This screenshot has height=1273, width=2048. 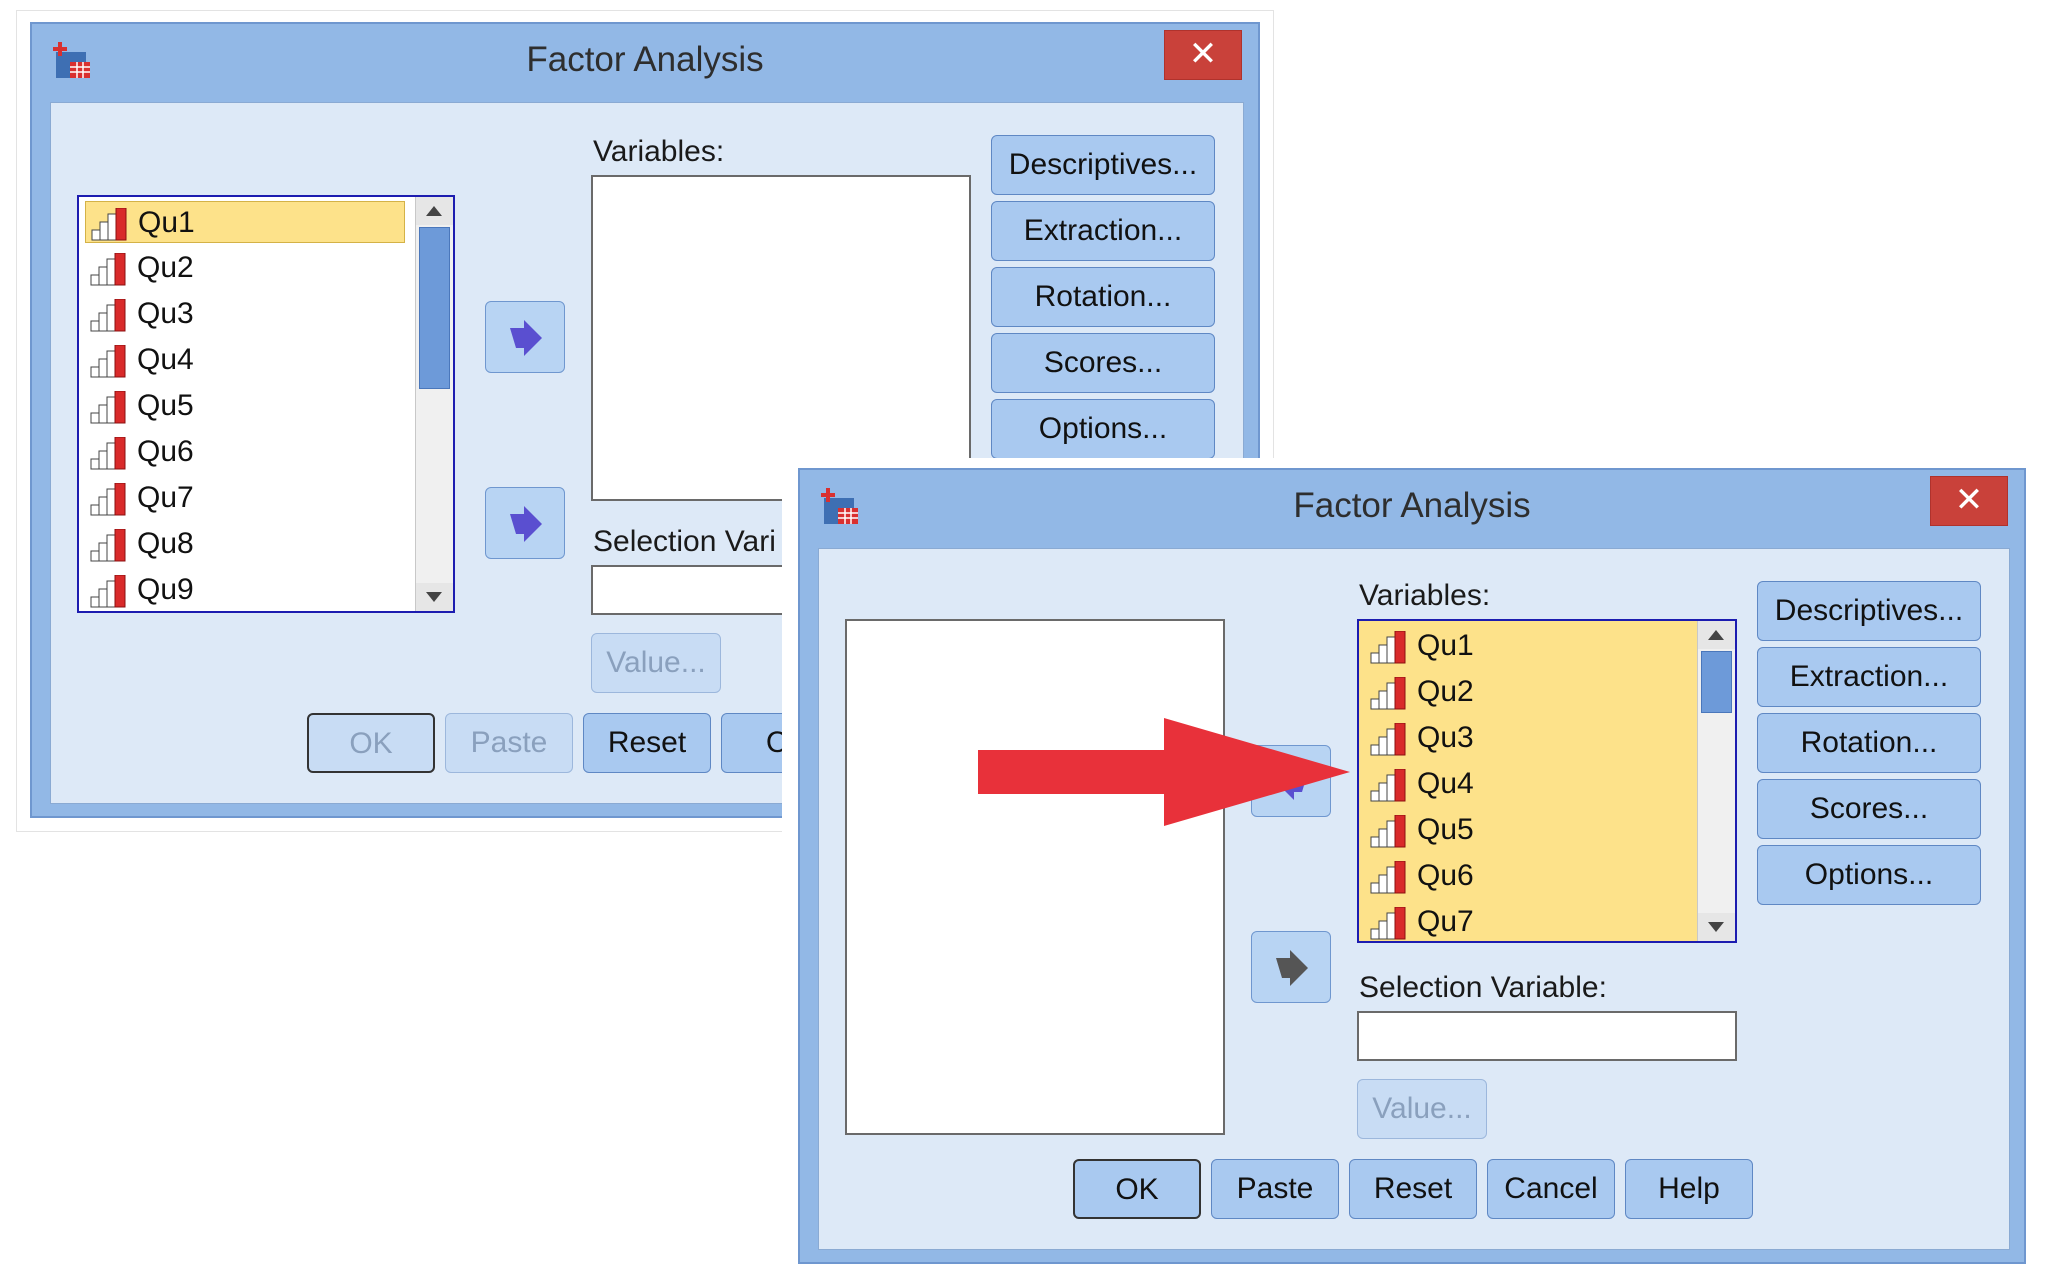 What do you see at coordinates (684, 541) in the screenshot?
I see `selection-variable-label: Selection Vari` at bounding box center [684, 541].